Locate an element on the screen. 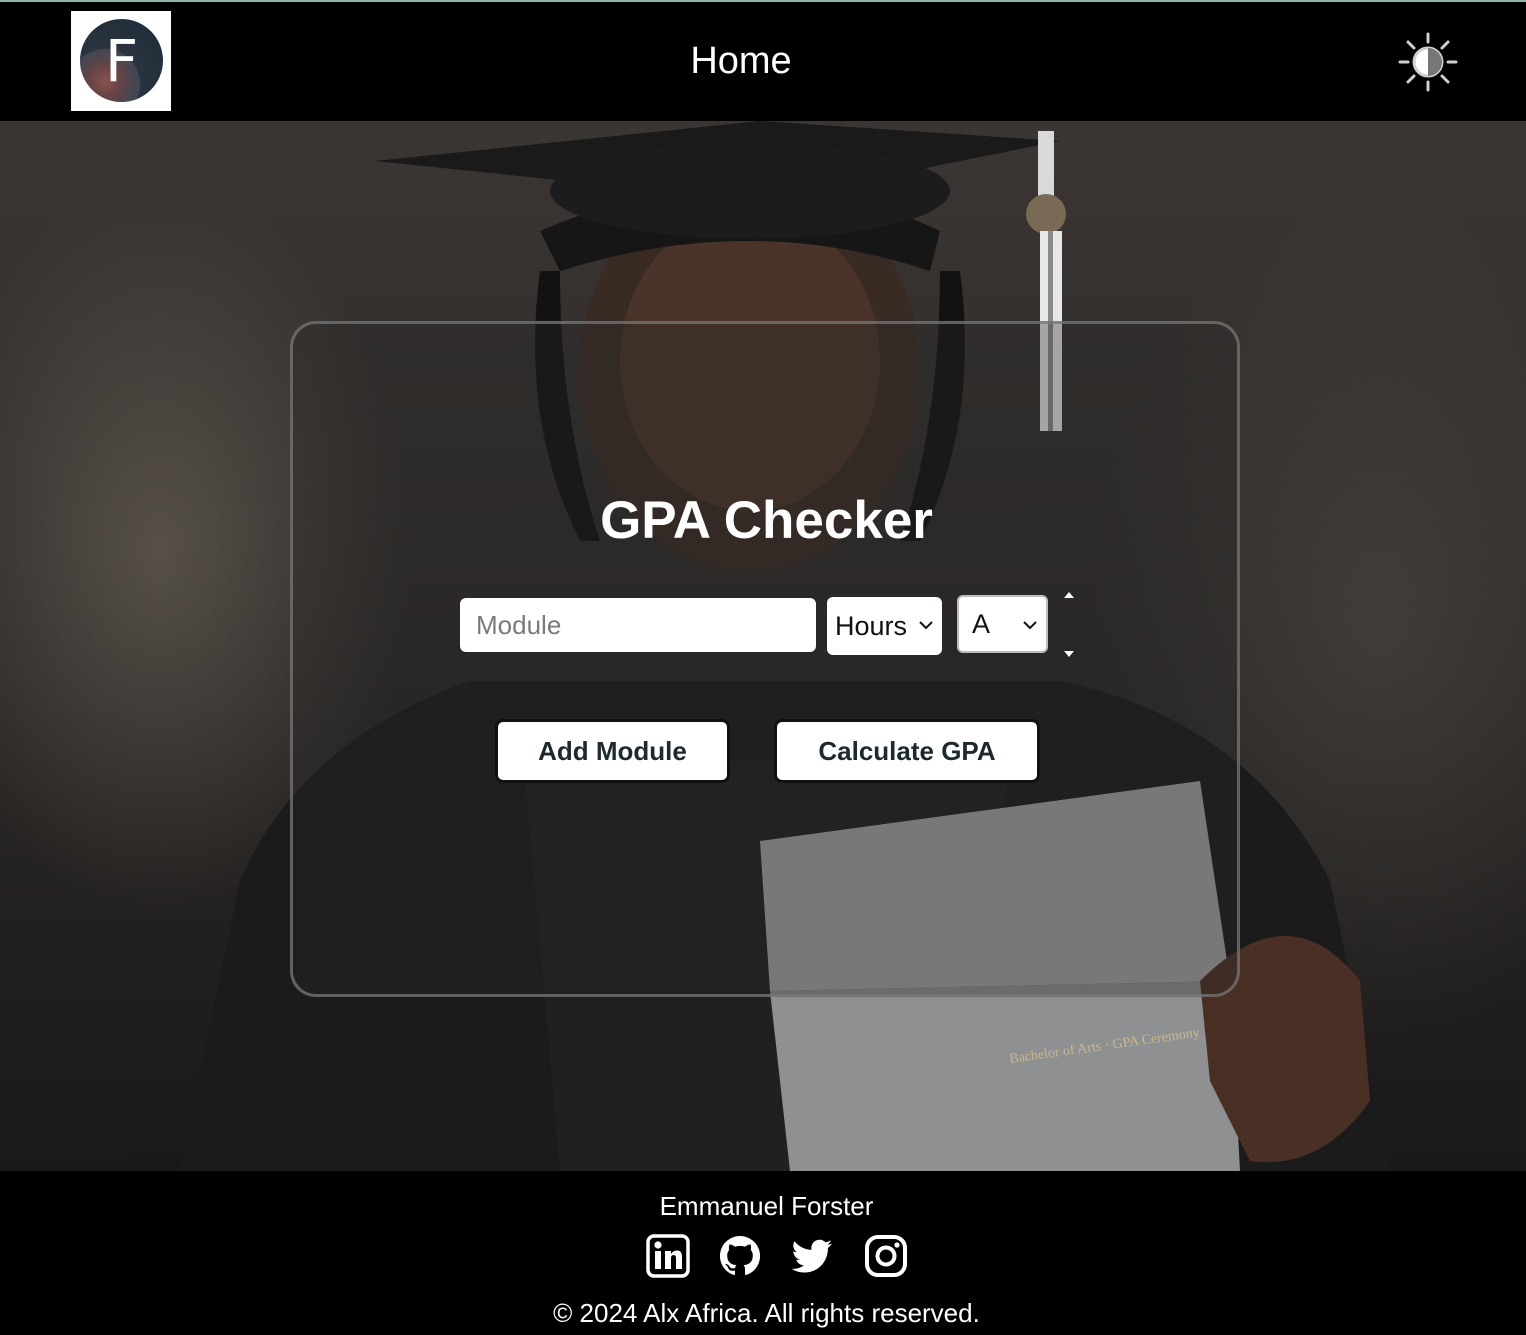 This screenshot has width=1526, height=1335. instagram-icon is located at coordinates (886, 1256).